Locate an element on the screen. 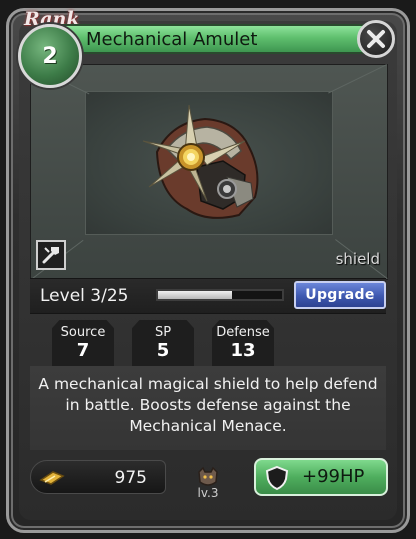  rank-value: 2 is located at coordinates (50, 56).